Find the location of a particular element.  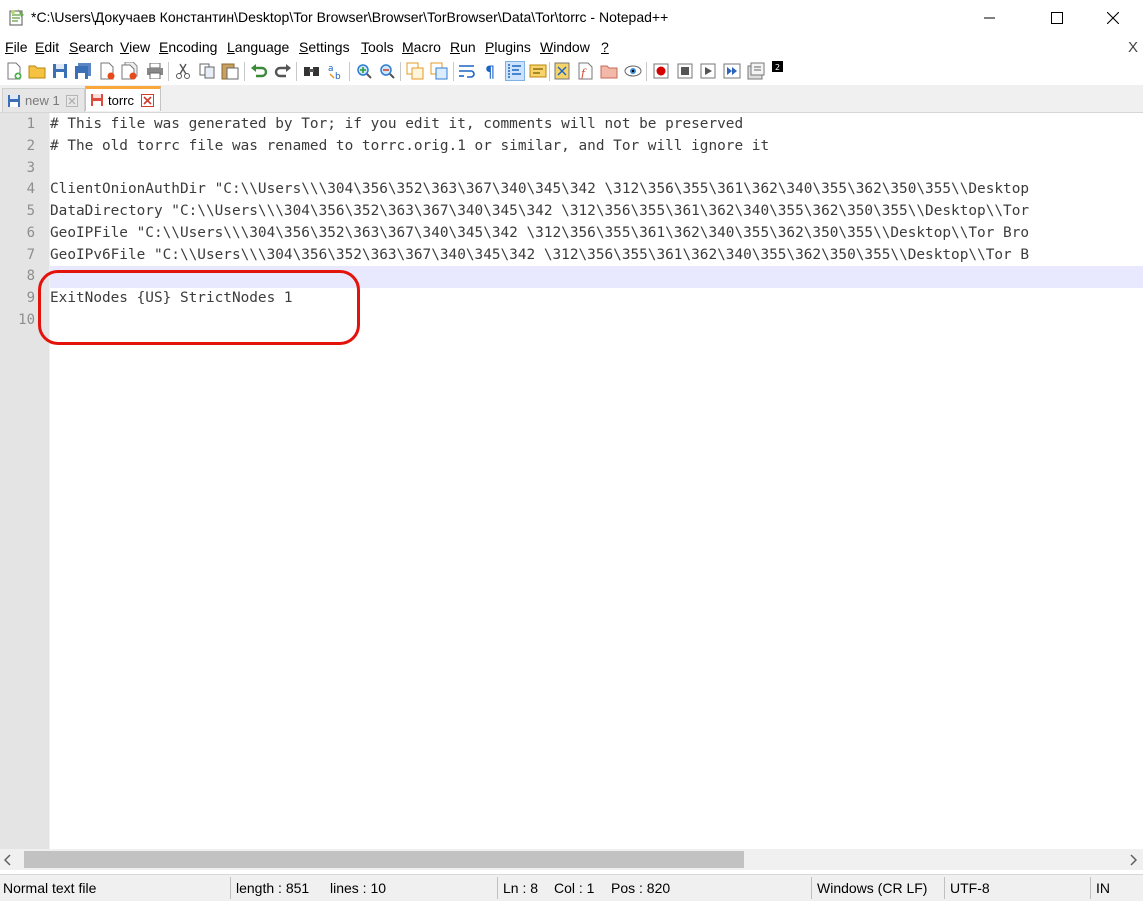

close-window-button is located at coordinates (1113, 18).